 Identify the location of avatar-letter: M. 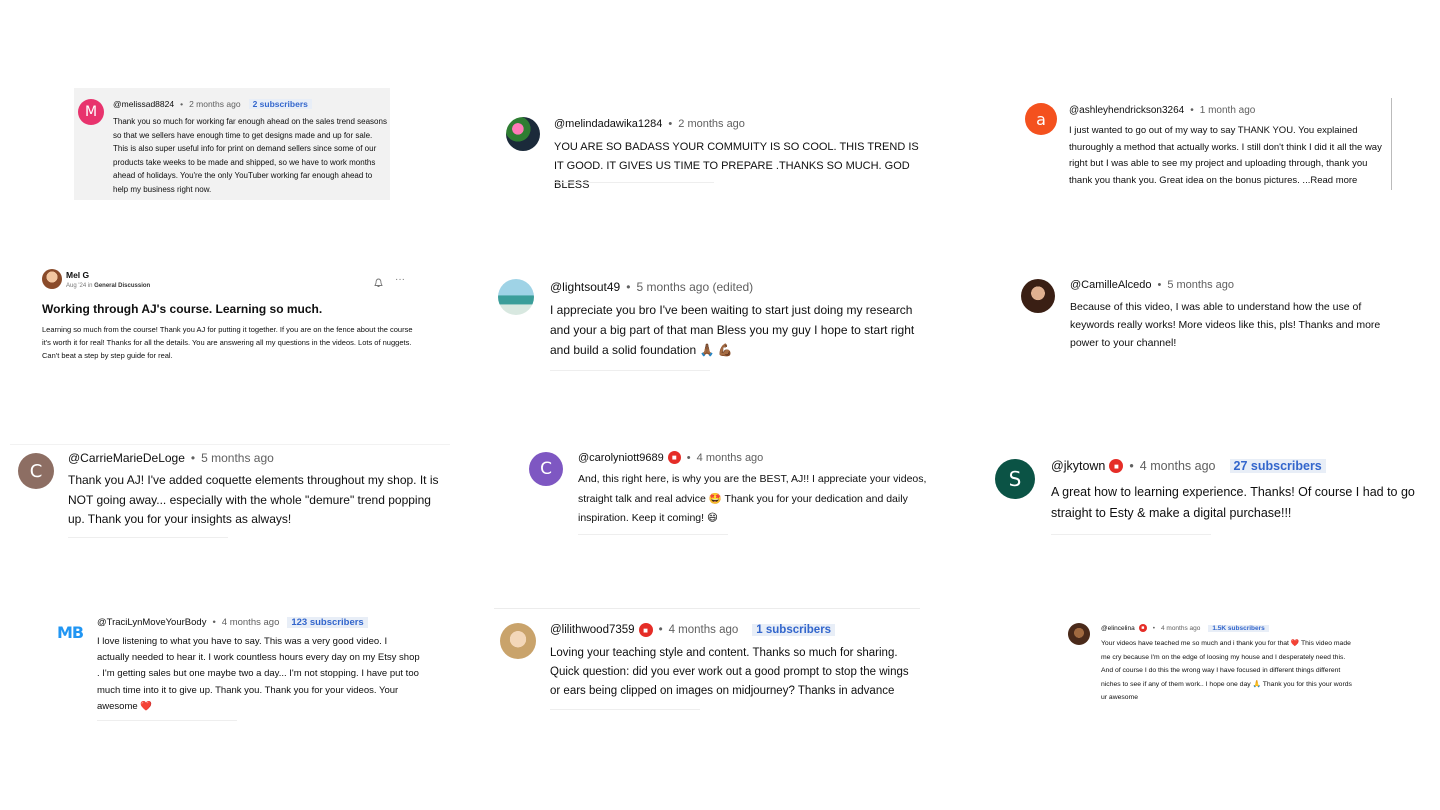
(91, 112).